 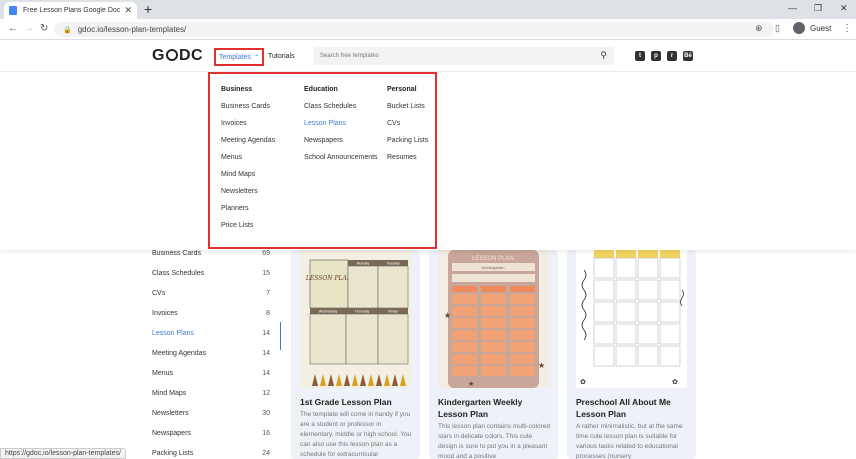 What do you see at coordinates (256, 57) in the screenshot?
I see `chevron-down-icon: ⌃` at bounding box center [256, 57].